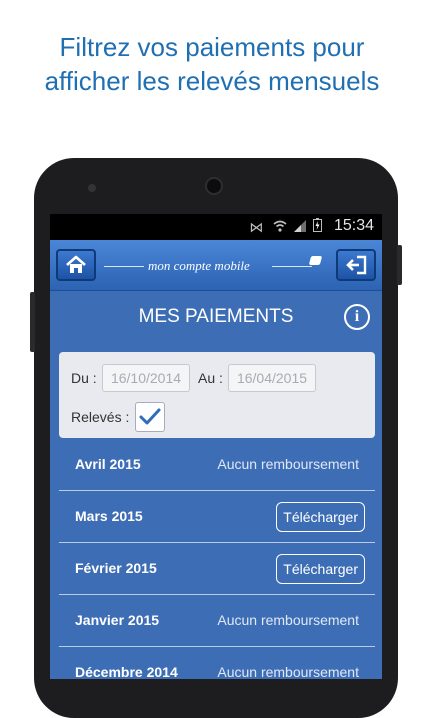 The width and height of the screenshot is (424, 718). I want to click on to-label: Au :, so click(210, 378).